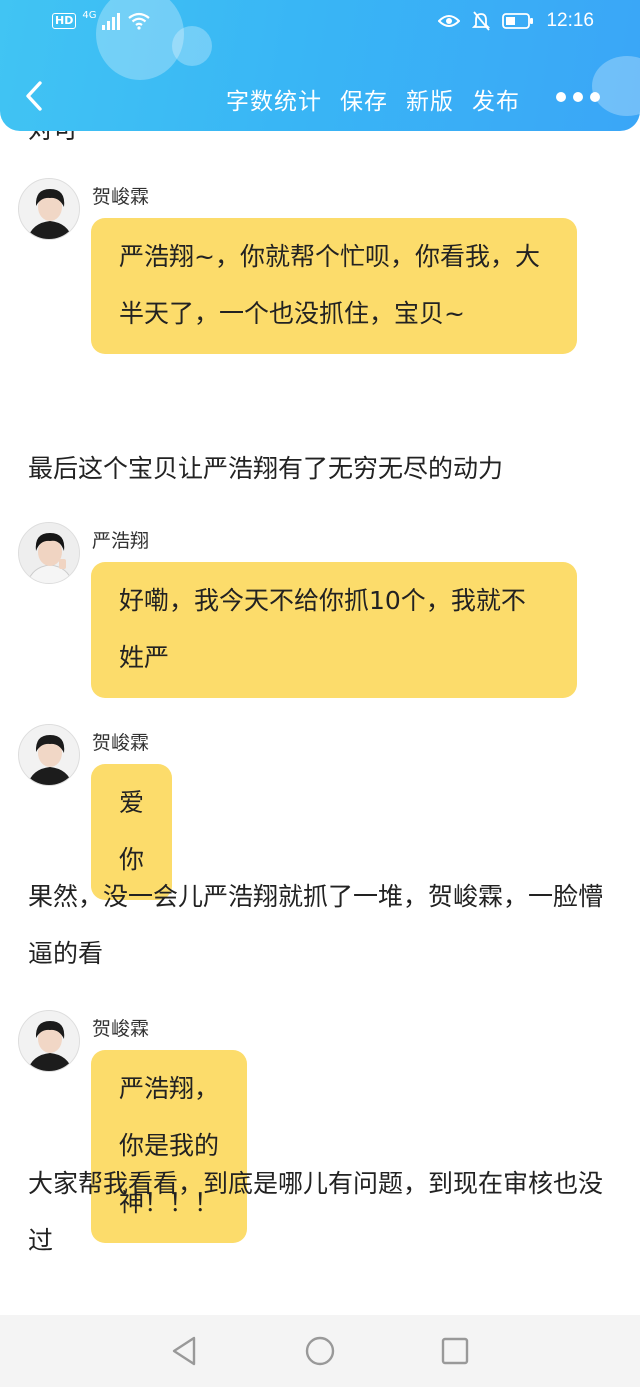 This screenshot has height=1387, width=640. What do you see at coordinates (518, 21) in the screenshot?
I see `battery-icon` at bounding box center [518, 21].